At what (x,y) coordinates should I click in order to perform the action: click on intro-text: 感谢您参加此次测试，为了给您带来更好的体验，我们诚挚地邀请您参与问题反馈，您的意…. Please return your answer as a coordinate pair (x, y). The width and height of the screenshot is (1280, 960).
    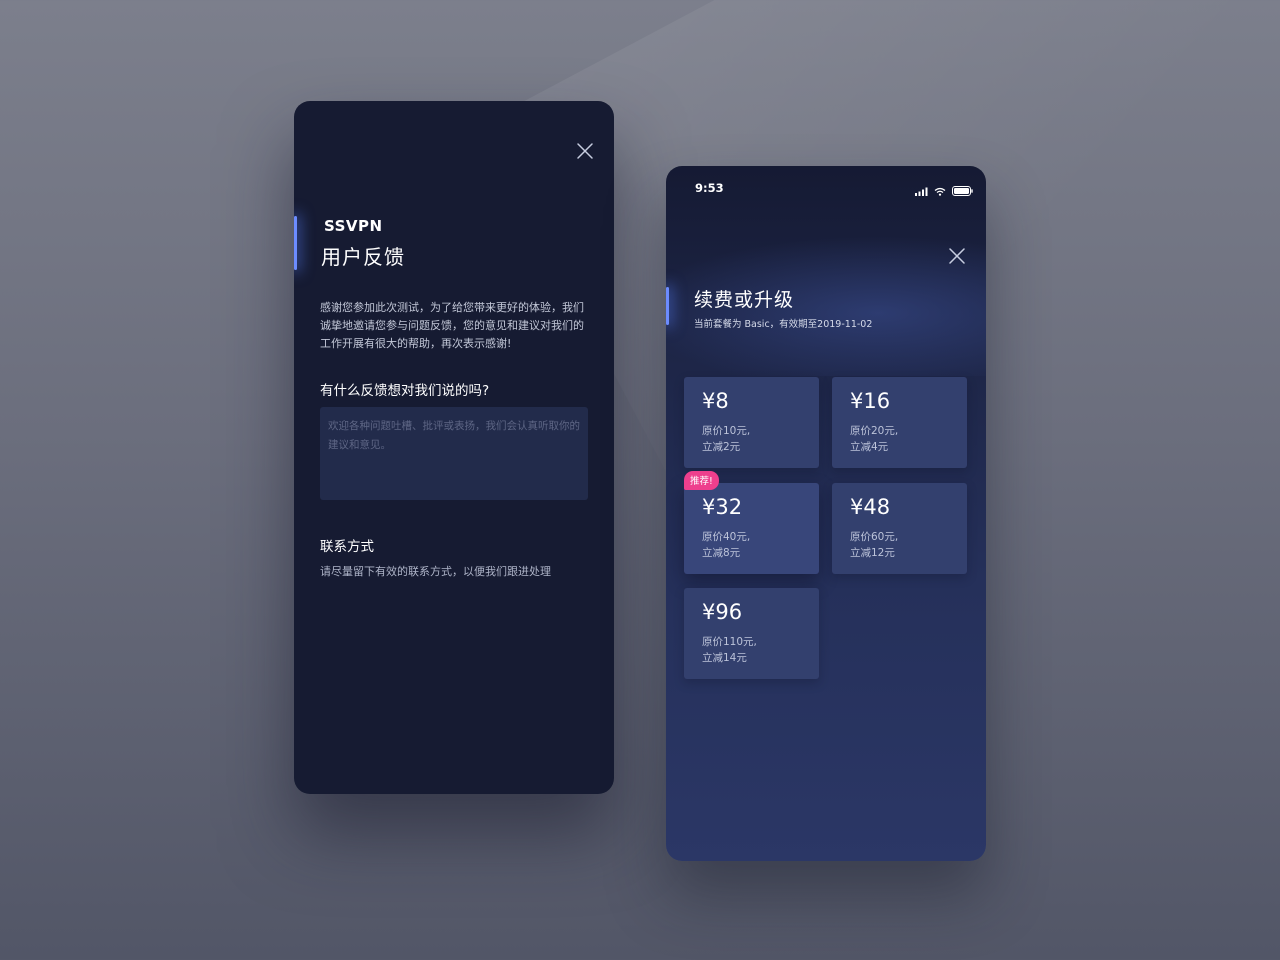
    Looking at the image, I should click on (452, 325).